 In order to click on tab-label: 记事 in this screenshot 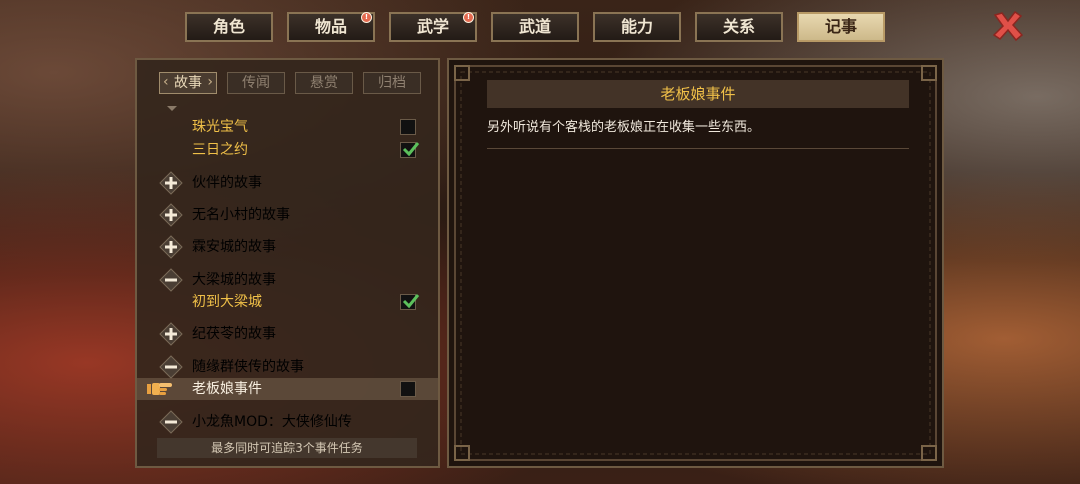, I will do `click(840, 26)`.